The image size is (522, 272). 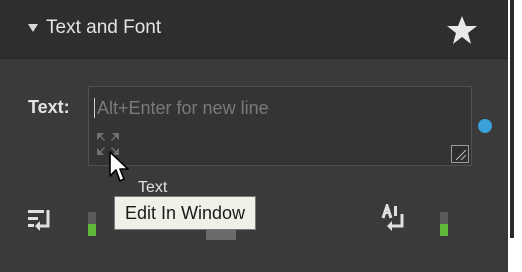 What do you see at coordinates (49, 107) in the screenshot?
I see `text-label: Text:` at bounding box center [49, 107].